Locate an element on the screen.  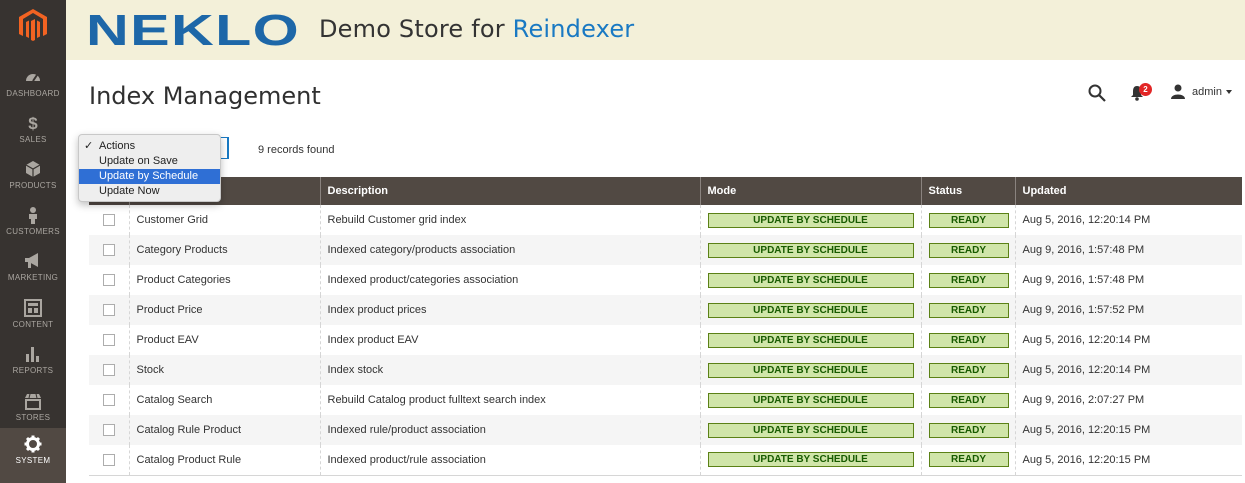
menu-item-update-on-save: Update on Save is located at coordinates (149, 161).